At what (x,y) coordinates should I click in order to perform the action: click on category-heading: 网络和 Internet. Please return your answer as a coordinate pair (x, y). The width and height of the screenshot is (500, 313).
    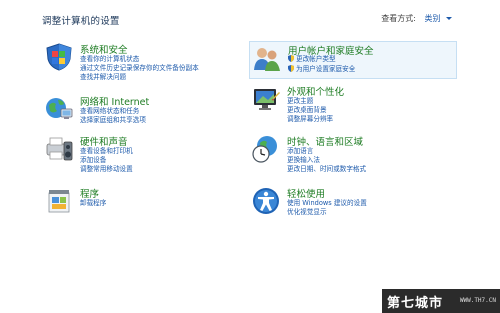
    Looking at the image, I should click on (114, 101).